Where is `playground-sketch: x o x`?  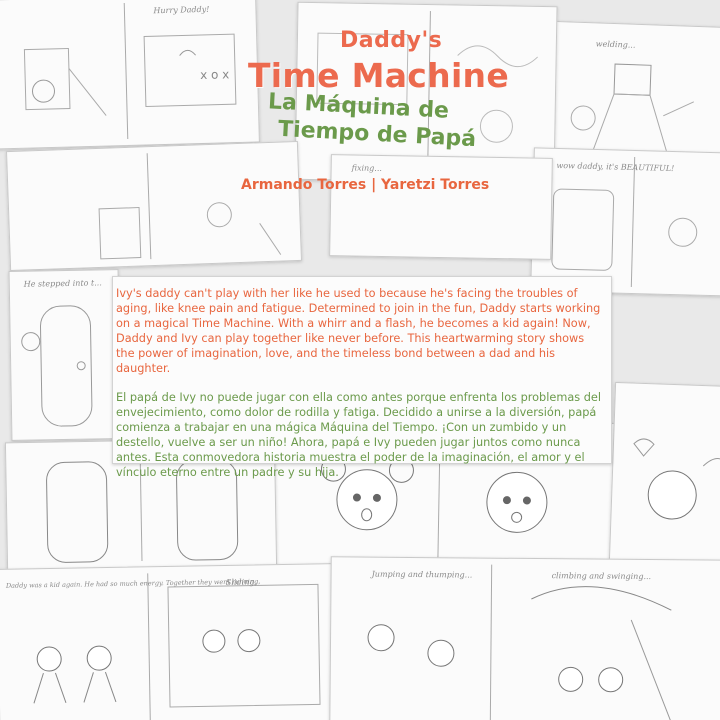 playground-sketch: x o x is located at coordinates (130, 71).